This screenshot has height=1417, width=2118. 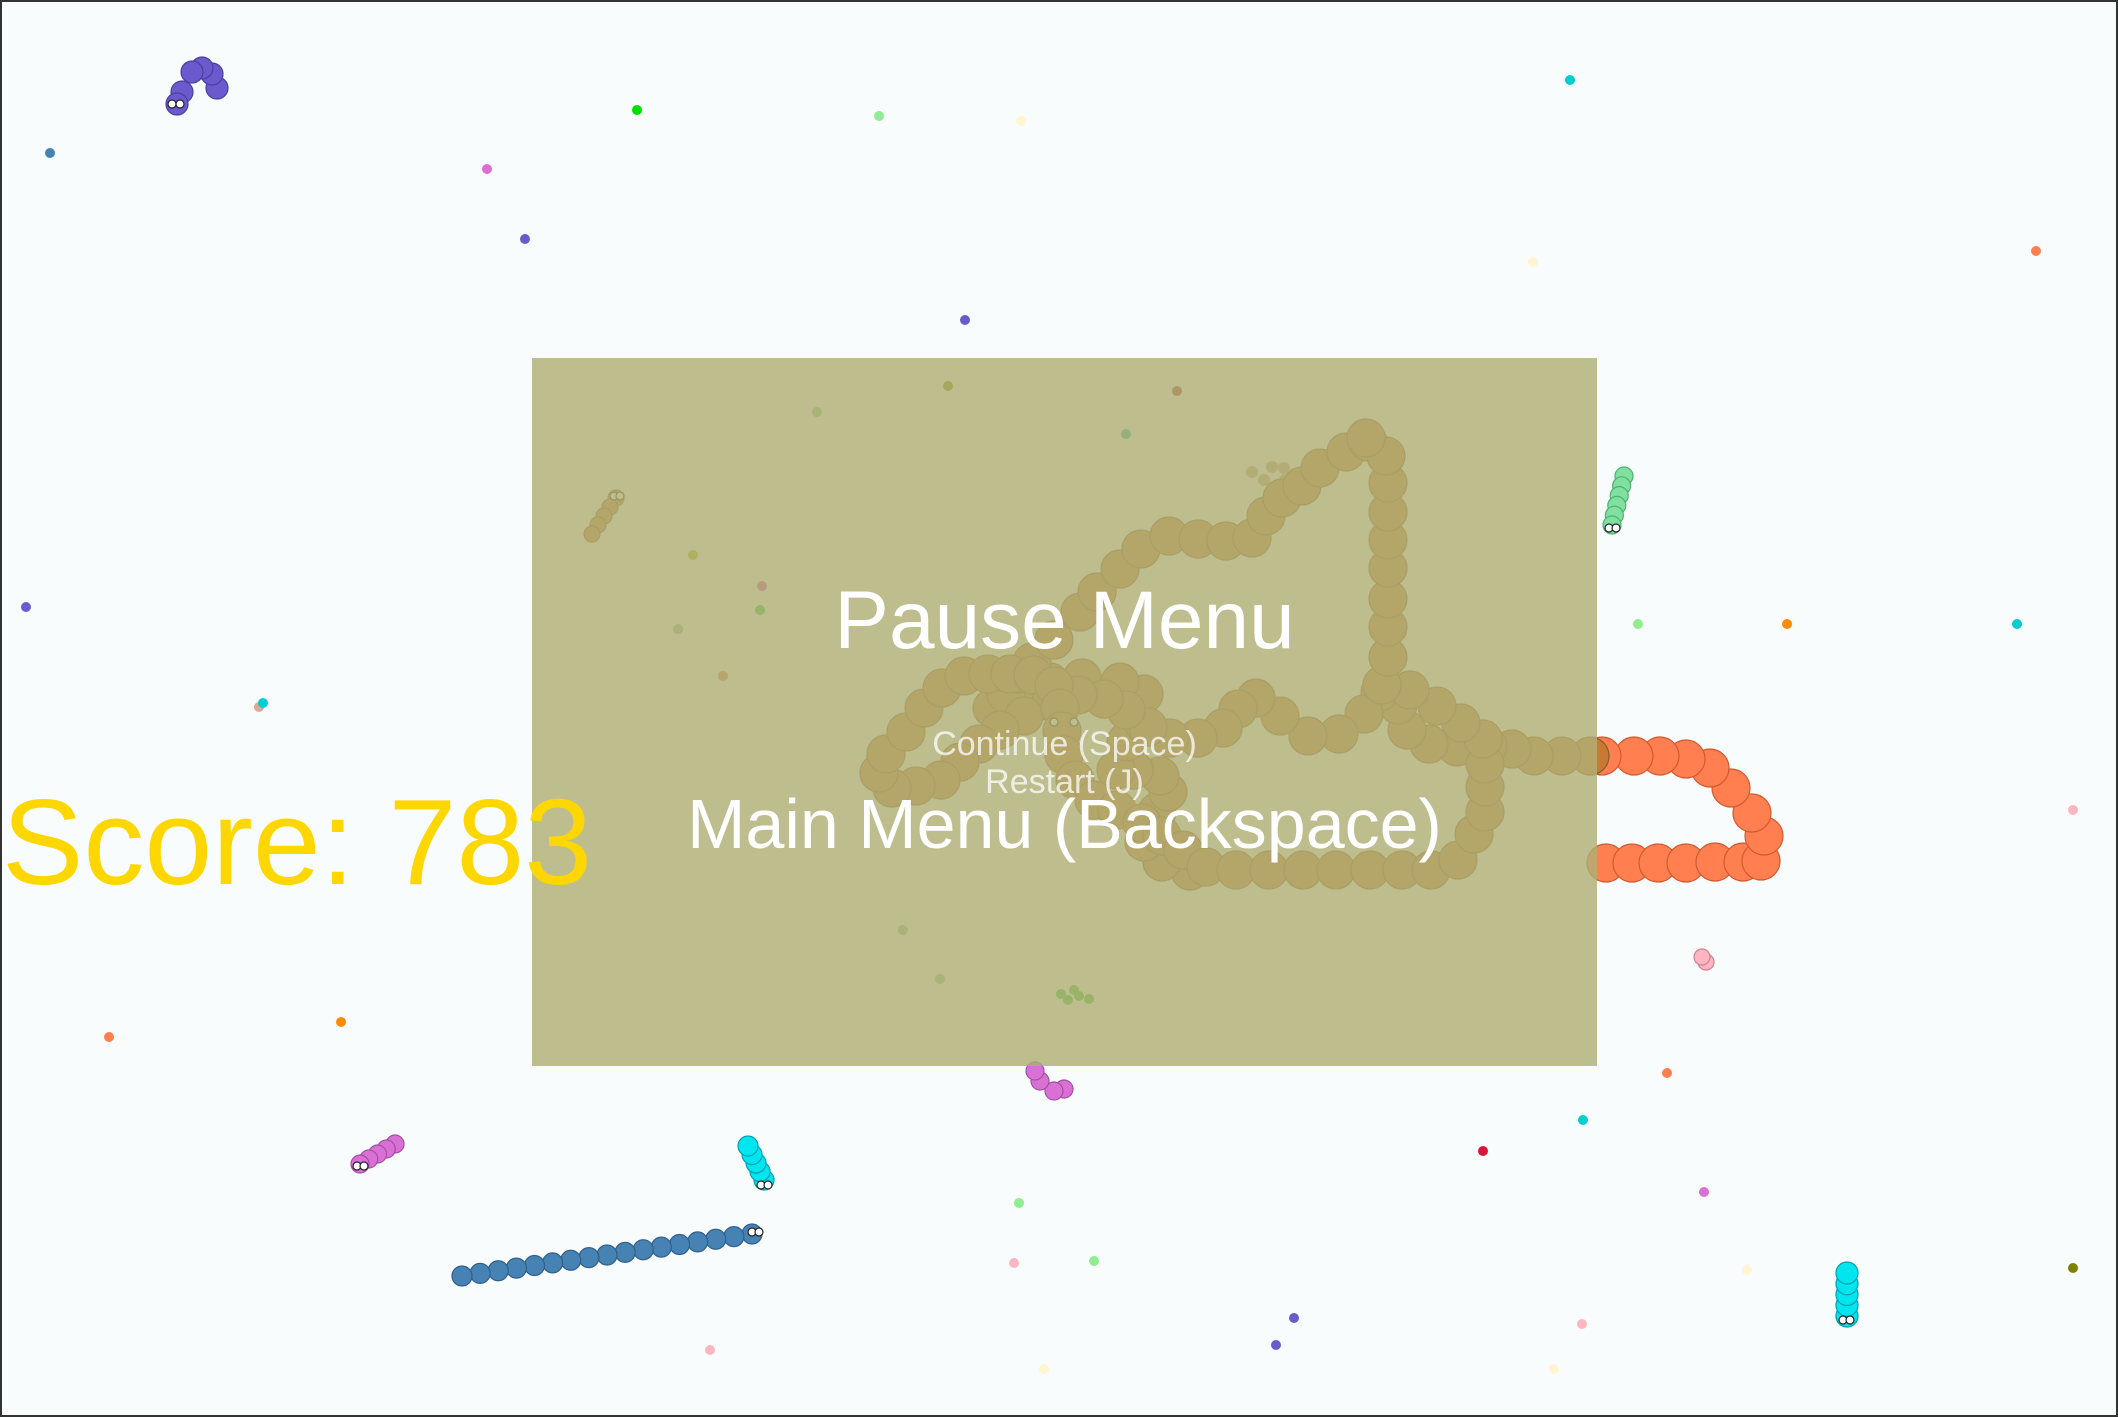 What do you see at coordinates (1683, 809) in the screenshot?
I see `enemy-snake-orange` at bounding box center [1683, 809].